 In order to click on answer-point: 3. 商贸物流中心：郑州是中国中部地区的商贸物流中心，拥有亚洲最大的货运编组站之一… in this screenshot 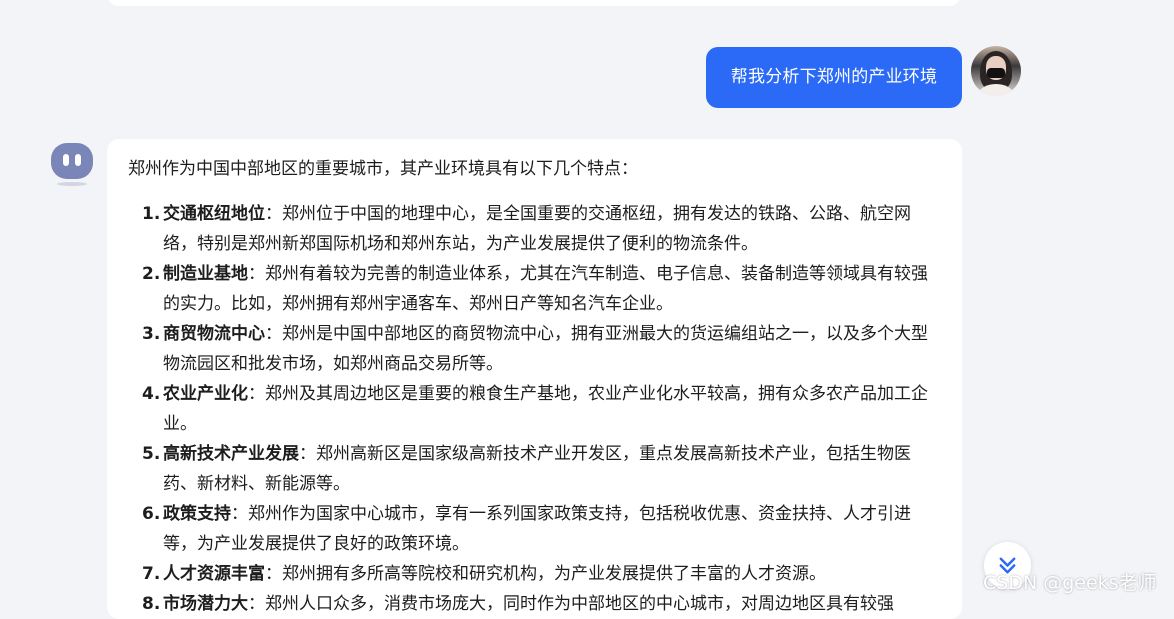, I will do `click(536, 349)`.